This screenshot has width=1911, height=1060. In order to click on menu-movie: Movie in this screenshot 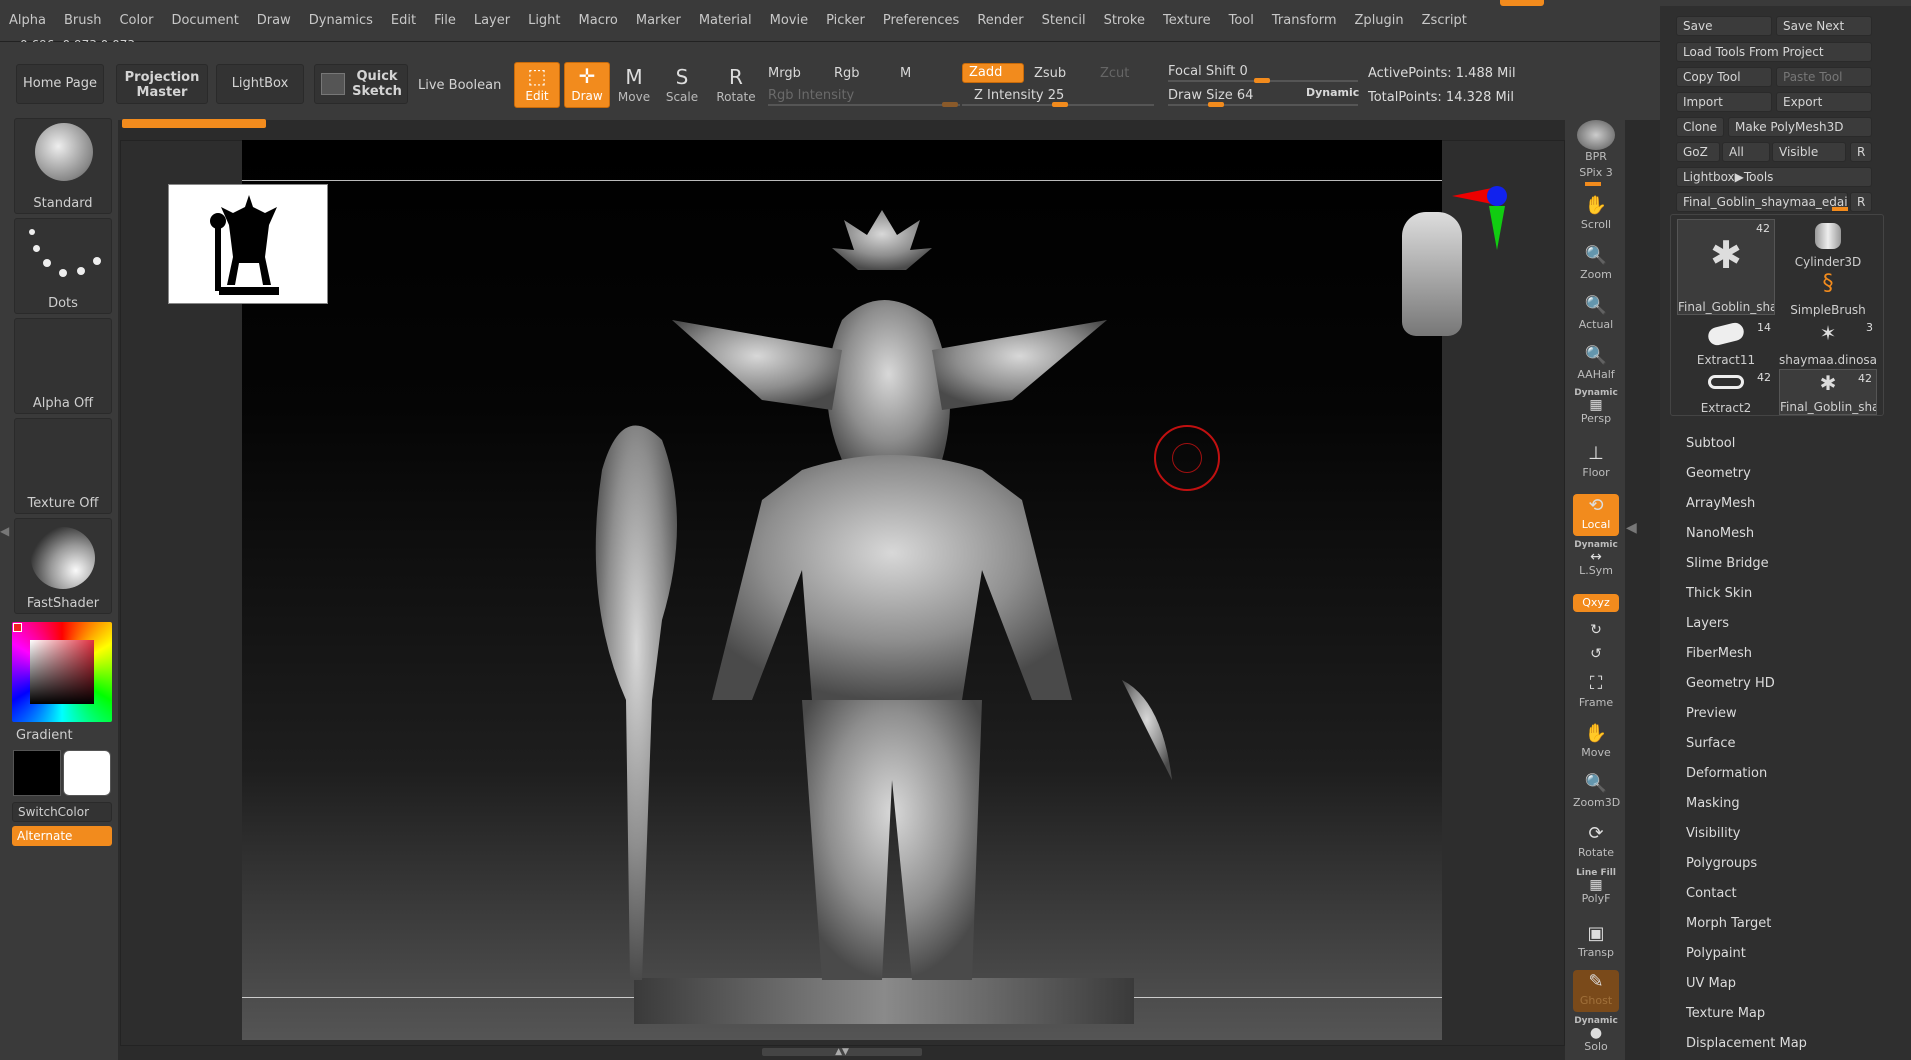, I will do `click(789, 21)`.